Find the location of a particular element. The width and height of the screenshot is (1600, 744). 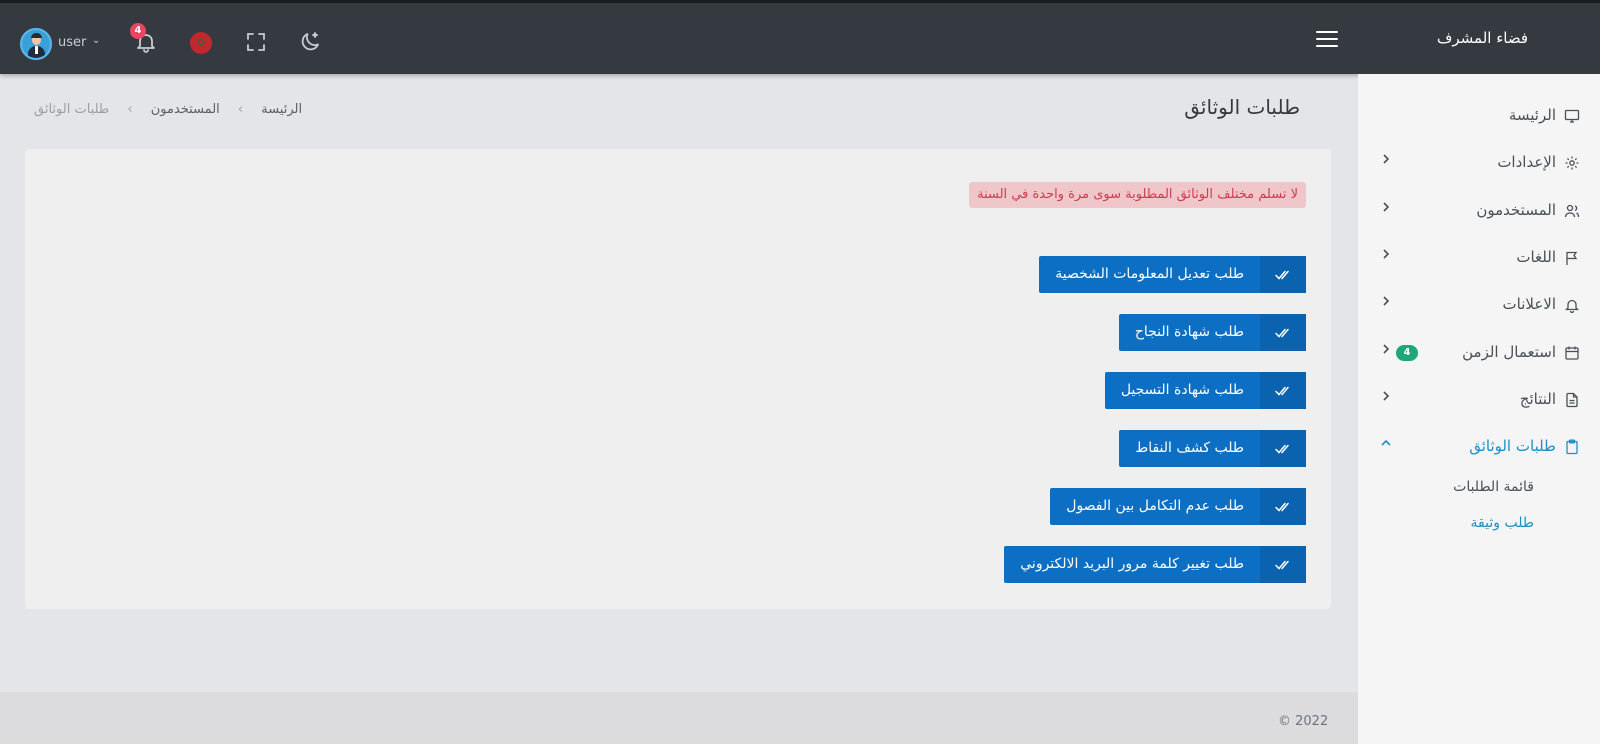

sidebar-item-home: الرئيسة is located at coordinates (1479, 116).